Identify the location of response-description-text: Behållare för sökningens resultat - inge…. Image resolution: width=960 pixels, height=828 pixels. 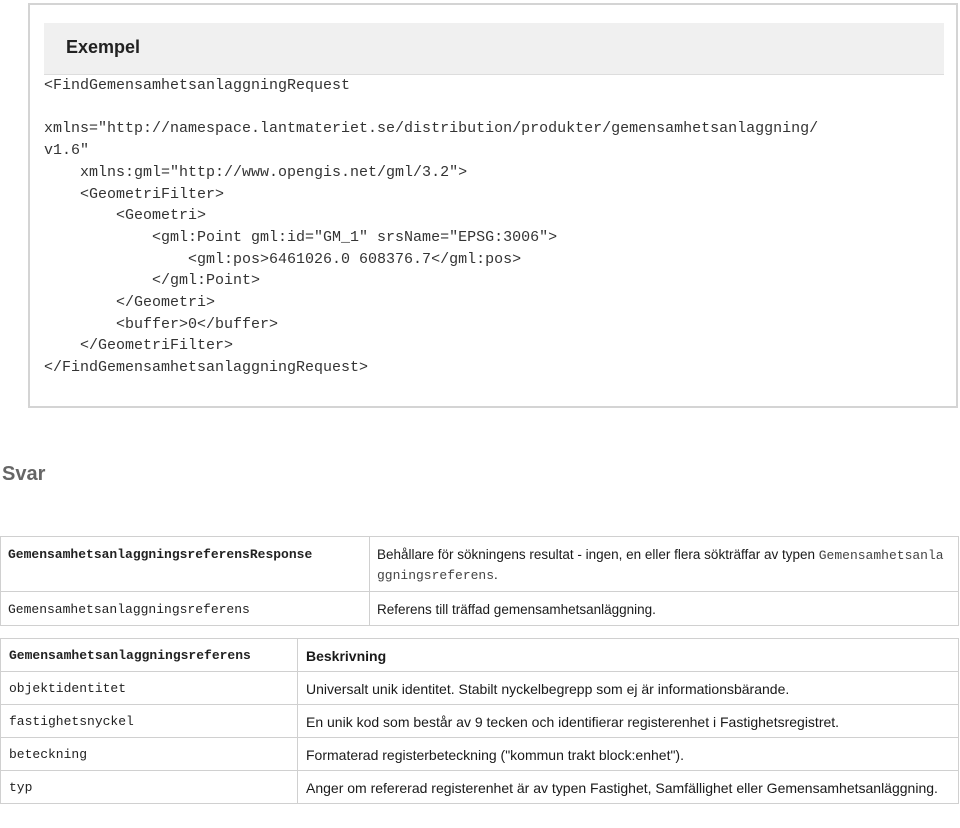
(598, 554).